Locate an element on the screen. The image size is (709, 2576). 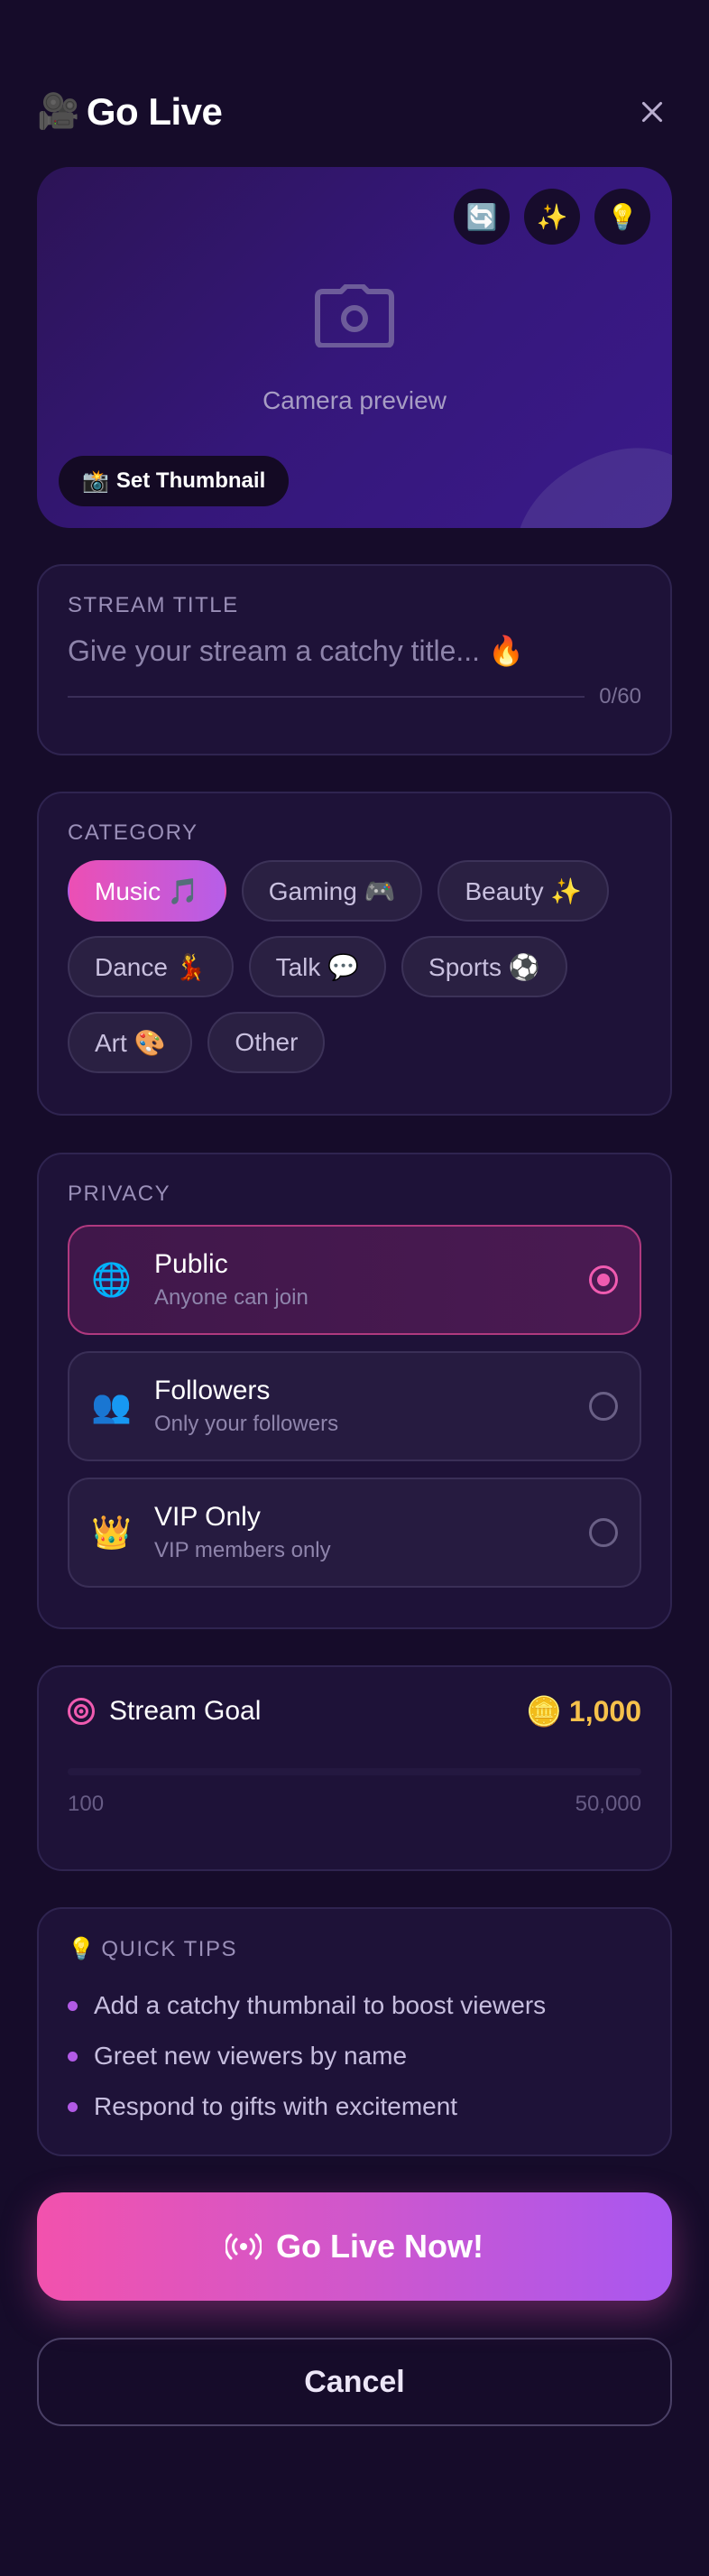
tip-text: Greet new viewers by name is located at coordinates (251, 2056).